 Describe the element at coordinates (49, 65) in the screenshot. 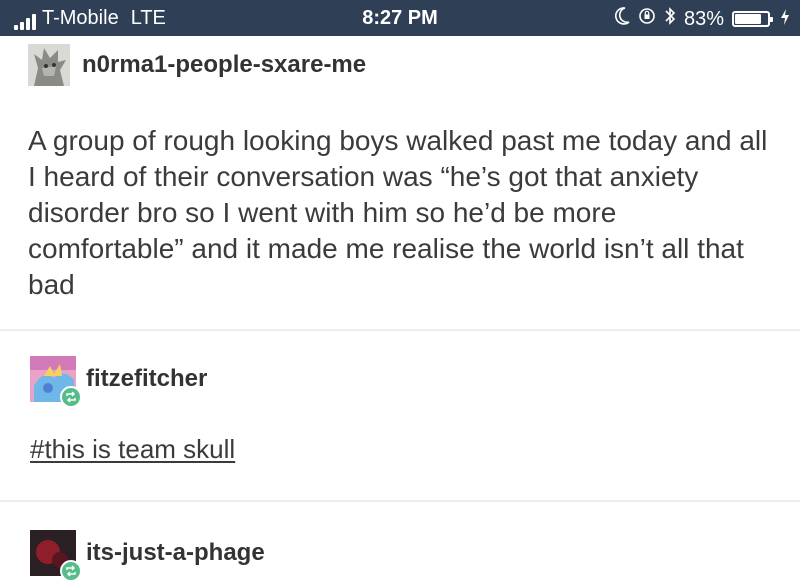

I see `avatar` at that location.